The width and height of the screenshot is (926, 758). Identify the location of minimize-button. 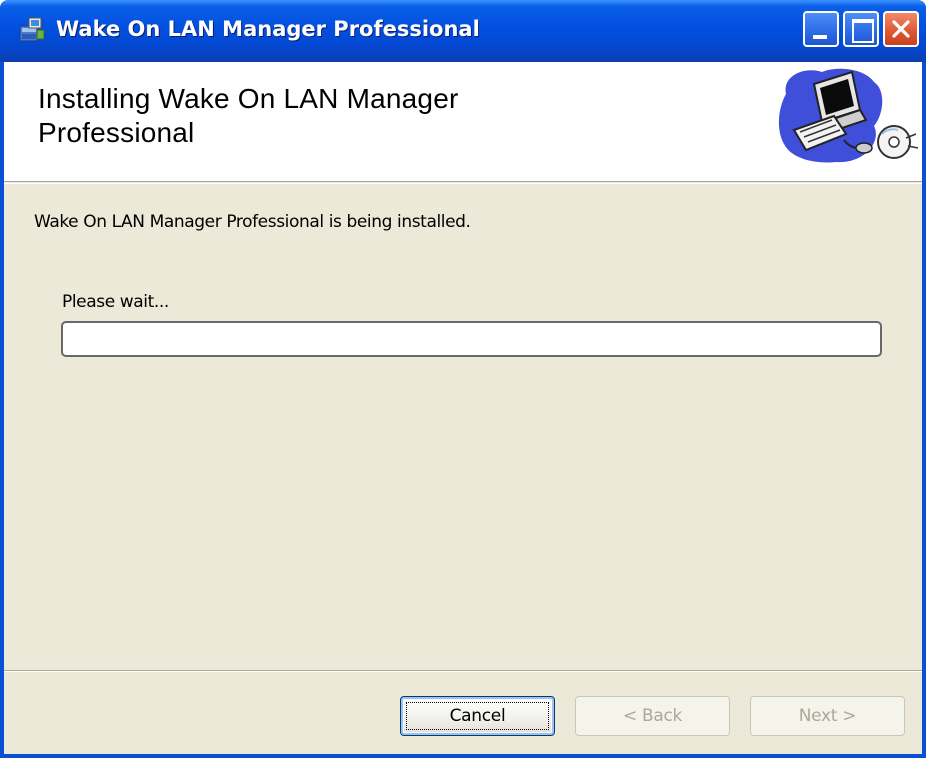
(821, 29).